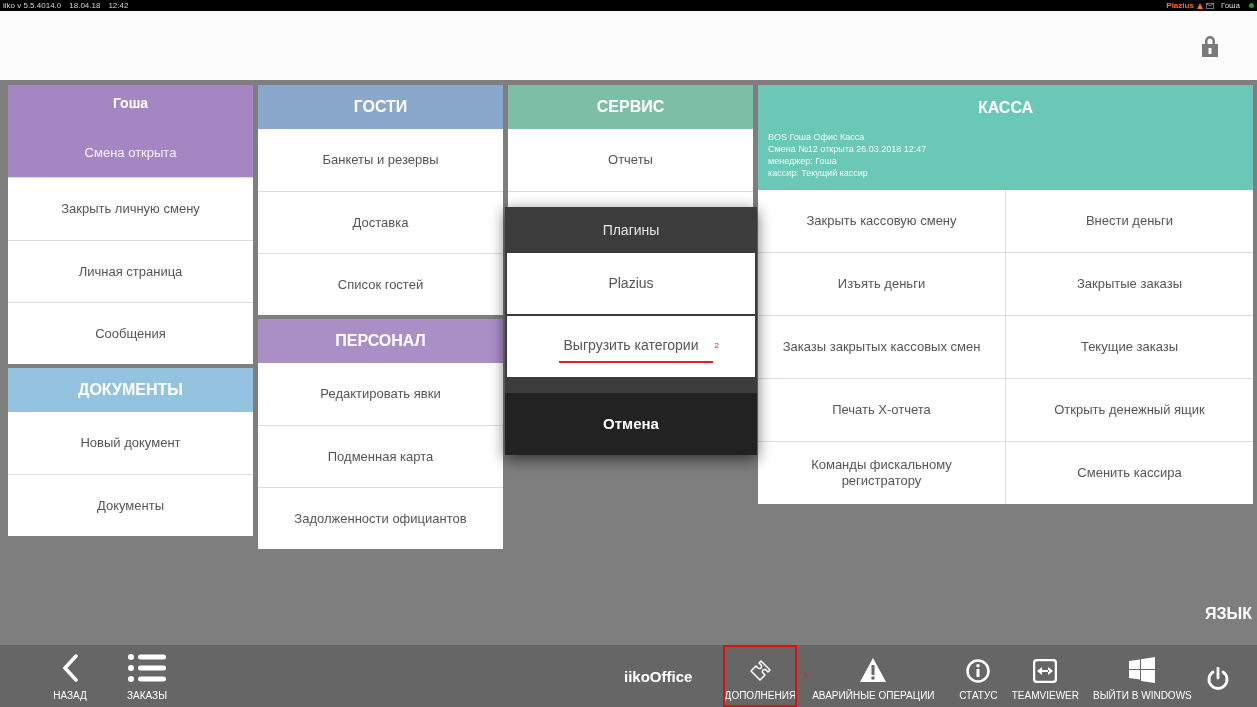 Image resolution: width=1257 pixels, height=707 pixels. I want to click on toolbar-button: TEAMVIEWER, so click(1045, 676).